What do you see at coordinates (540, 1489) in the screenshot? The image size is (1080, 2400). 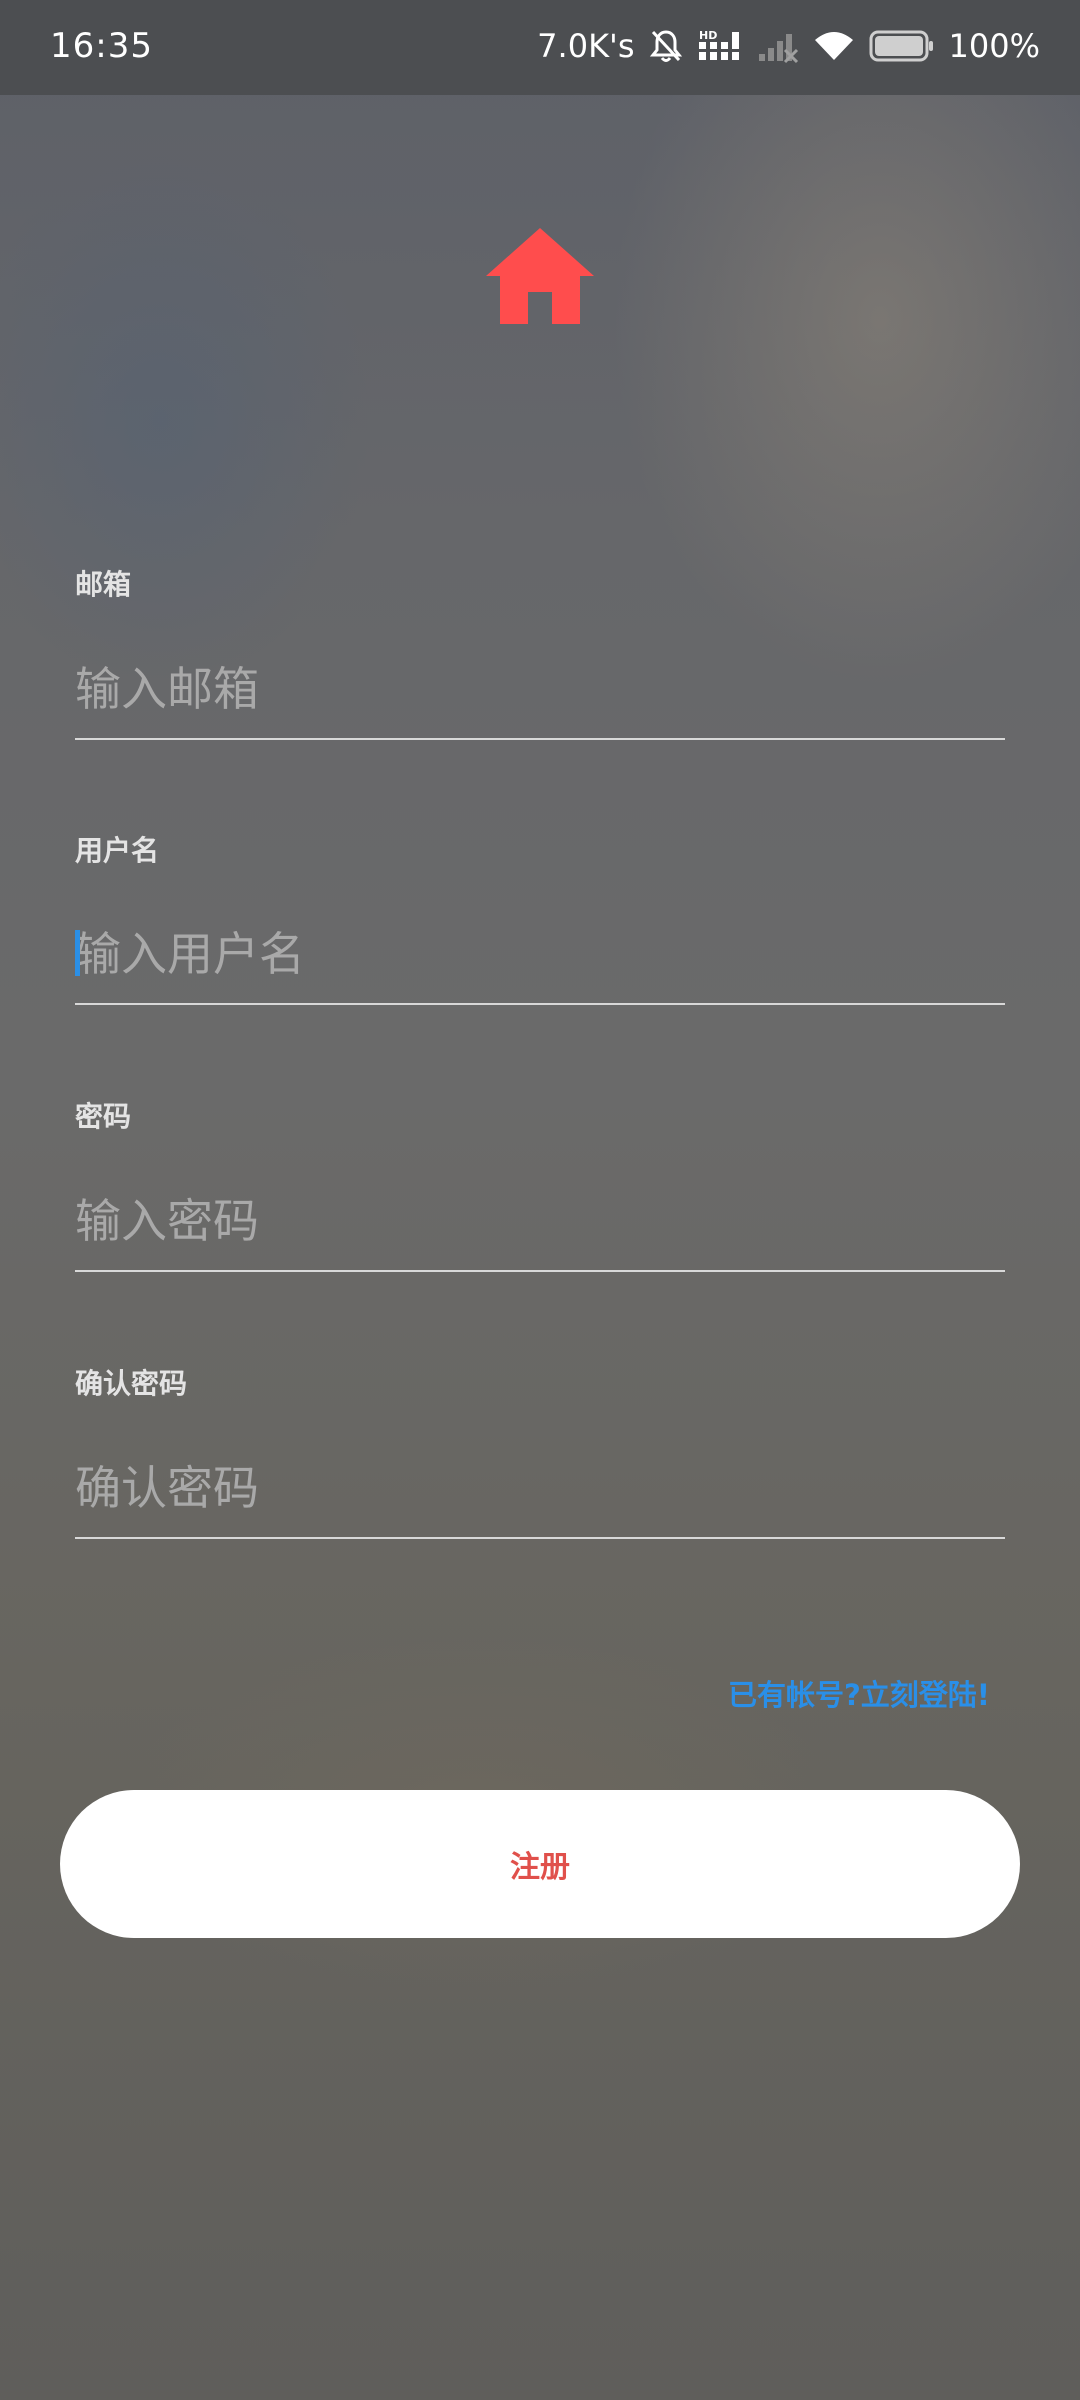 I see `confirm-password-input` at bounding box center [540, 1489].